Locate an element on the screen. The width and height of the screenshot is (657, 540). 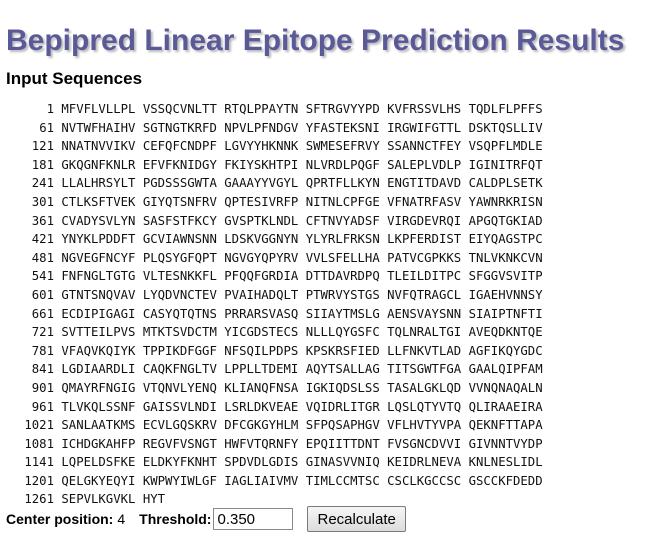
sequence-chunk: NGVGYQPYRV is located at coordinates (261, 257).